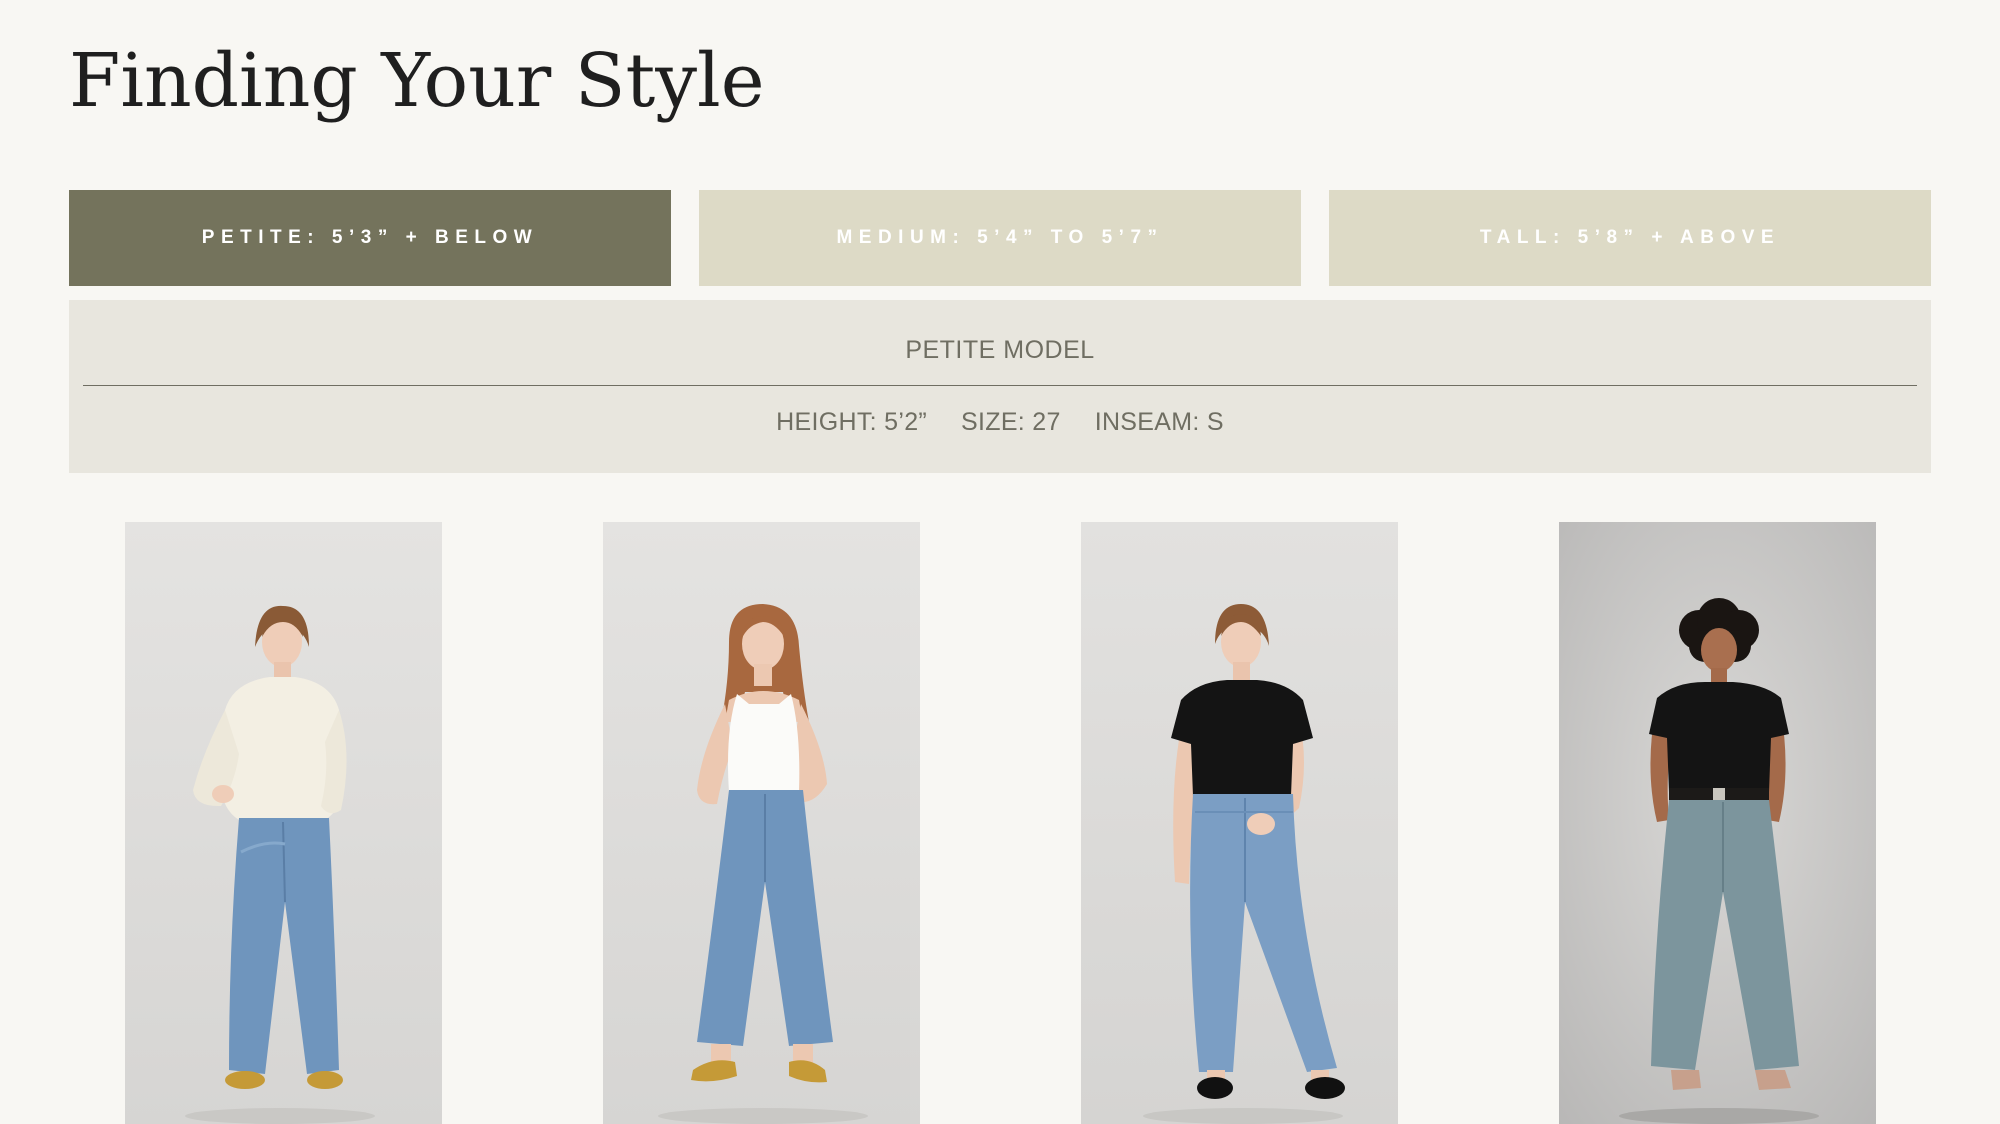 This screenshot has height=1124, width=2000. I want to click on model-size: SIZE: 27, so click(1011, 422).